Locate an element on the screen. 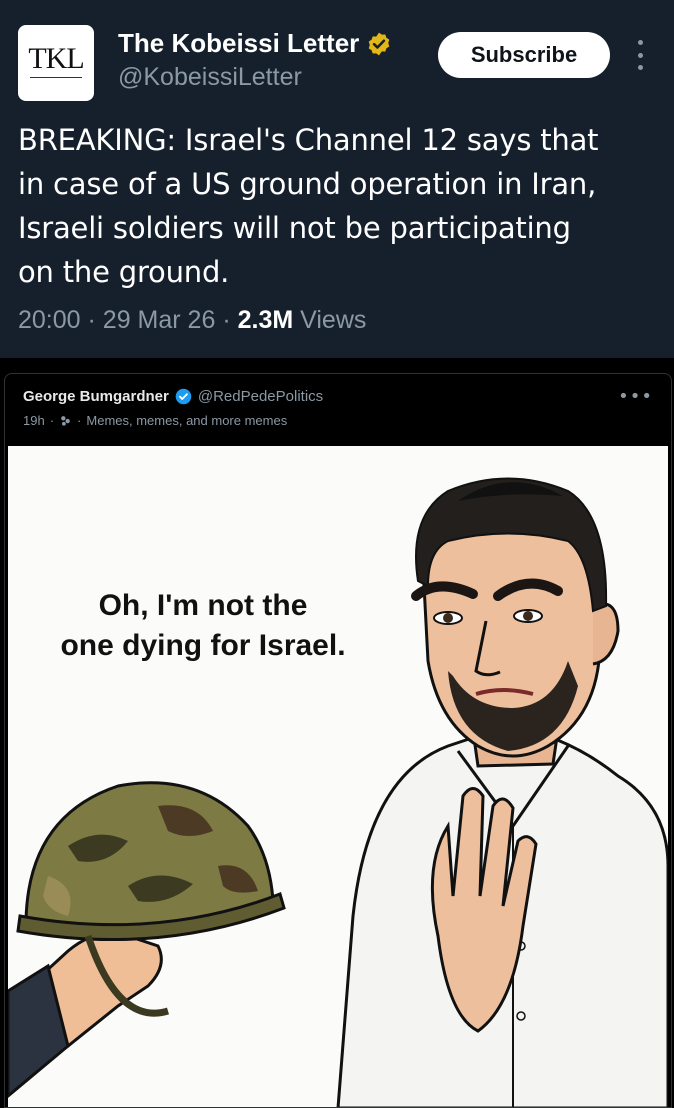  views-label: Views is located at coordinates (333, 320).